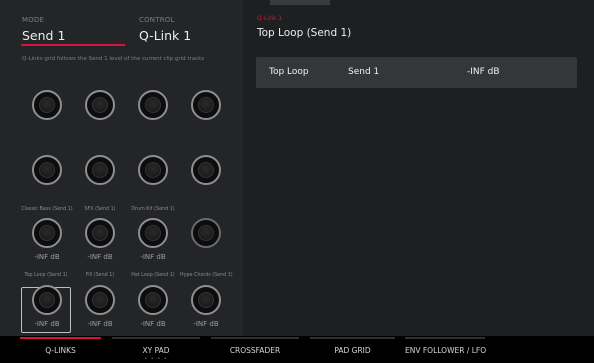  I want to click on control-label: CONTROL, so click(157, 20).